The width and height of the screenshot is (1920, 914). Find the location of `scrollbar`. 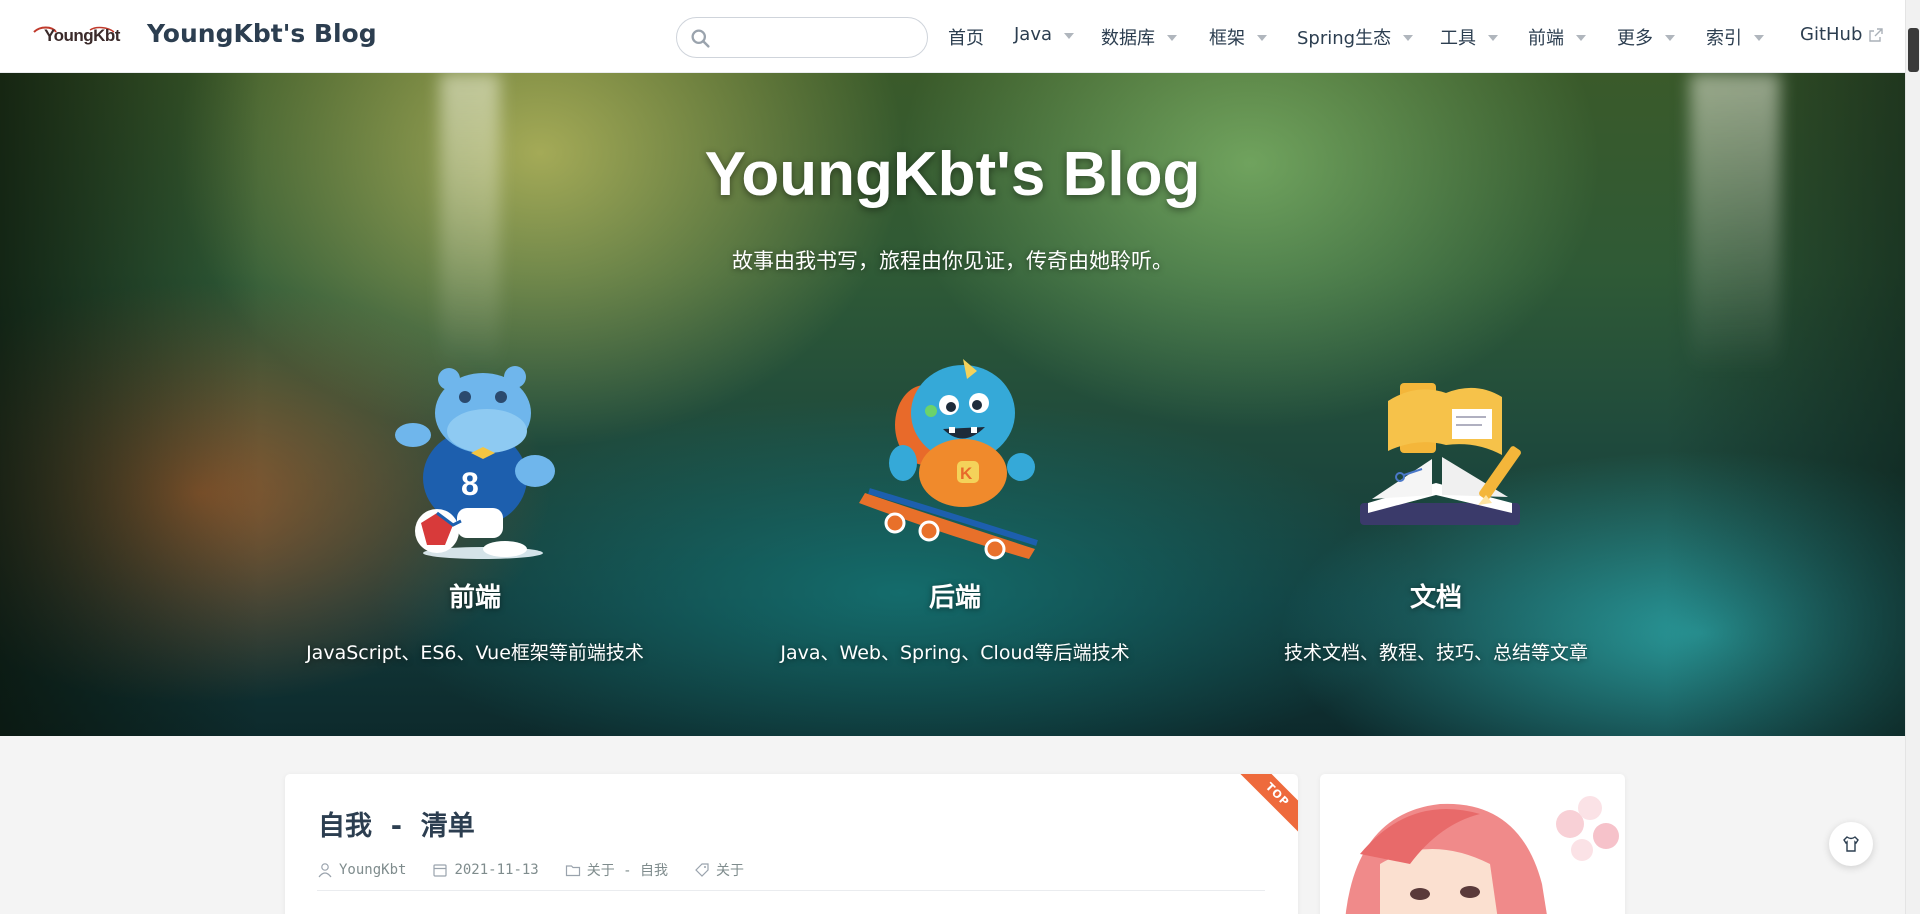

scrollbar is located at coordinates (1912, 457).